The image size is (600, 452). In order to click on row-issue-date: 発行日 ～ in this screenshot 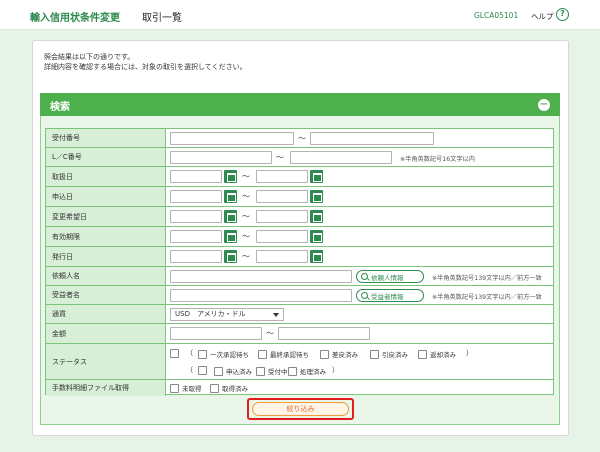, I will do `click(299, 257)`.